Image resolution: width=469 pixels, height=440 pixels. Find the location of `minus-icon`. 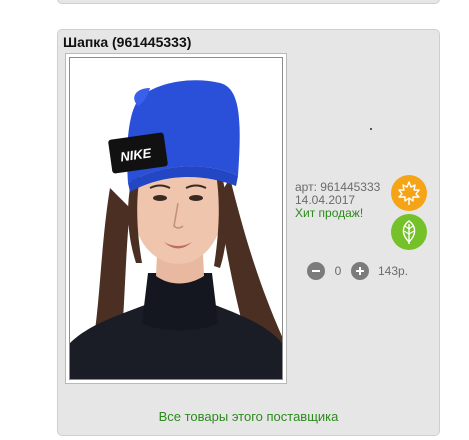

minus-icon is located at coordinates (316, 271).